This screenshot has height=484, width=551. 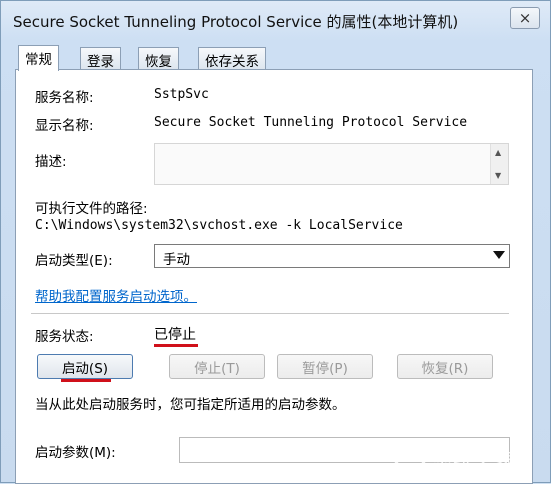 What do you see at coordinates (331, 164) in the screenshot?
I see `description-box: ▲ ▼` at bounding box center [331, 164].